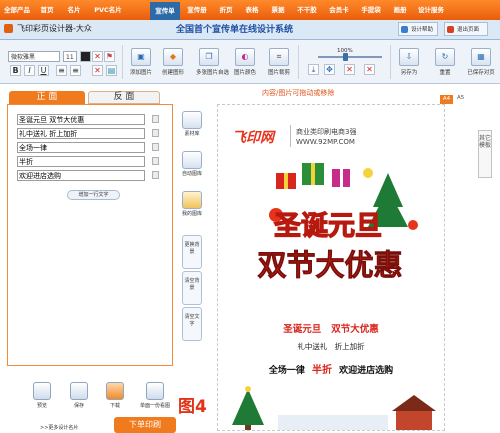 The height and width of the screenshot is (433, 500). What do you see at coordinates (369, 69) in the screenshot?
I see `clear-icon: ✕` at bounding box center [369, 69].